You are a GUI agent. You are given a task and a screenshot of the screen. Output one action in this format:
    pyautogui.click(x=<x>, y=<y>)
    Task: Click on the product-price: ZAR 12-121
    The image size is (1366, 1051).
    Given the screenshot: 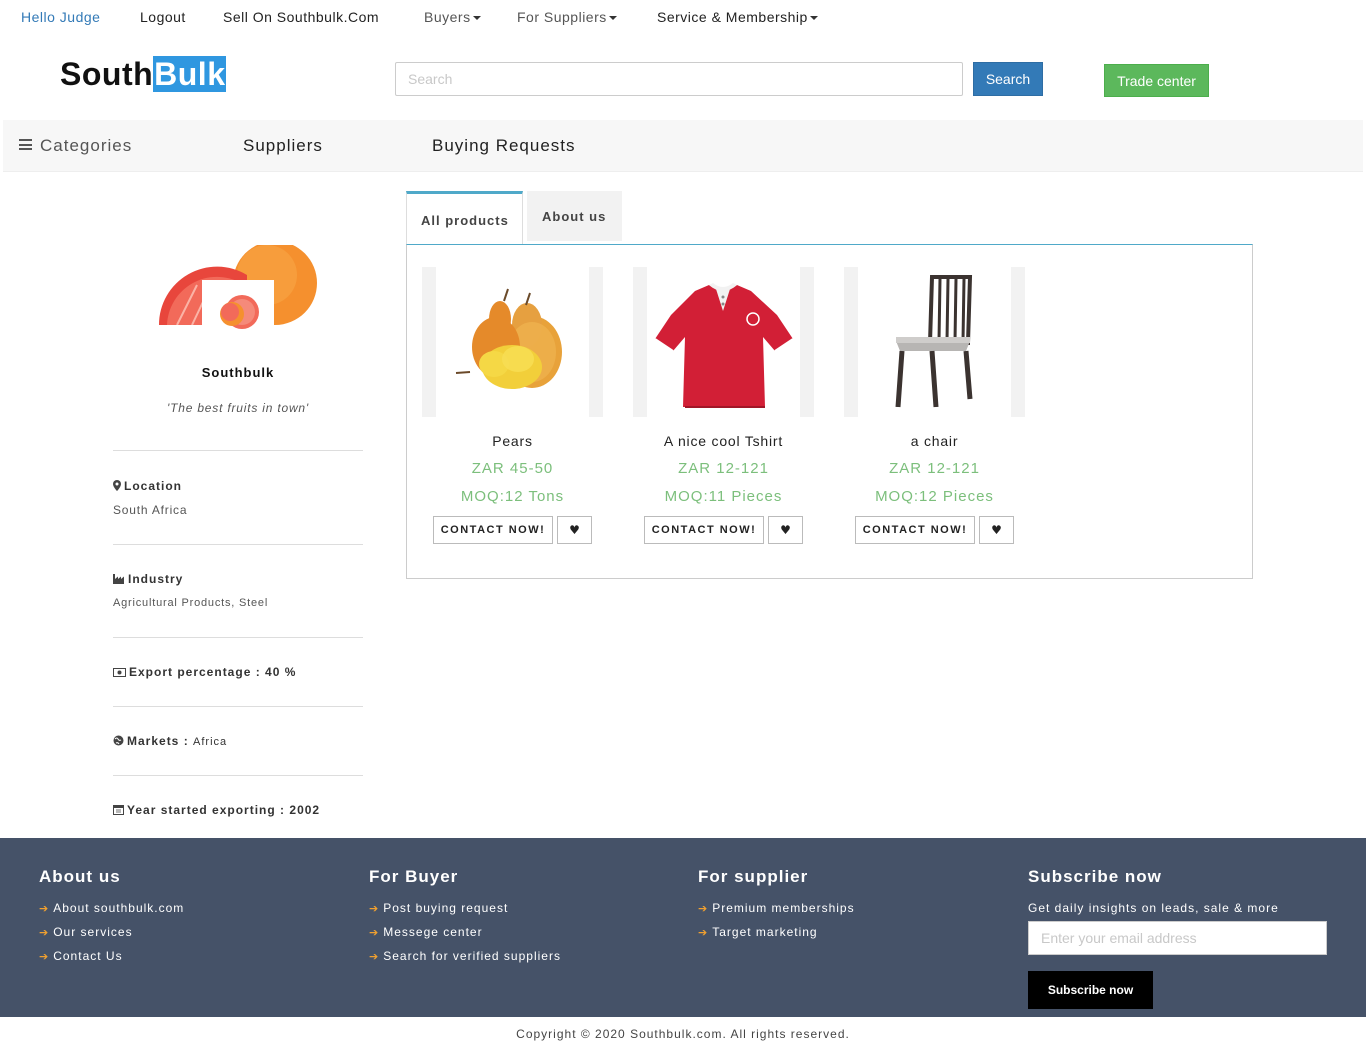 What is the action you would take?
    pyautogui.click(x=934, y=468)
    